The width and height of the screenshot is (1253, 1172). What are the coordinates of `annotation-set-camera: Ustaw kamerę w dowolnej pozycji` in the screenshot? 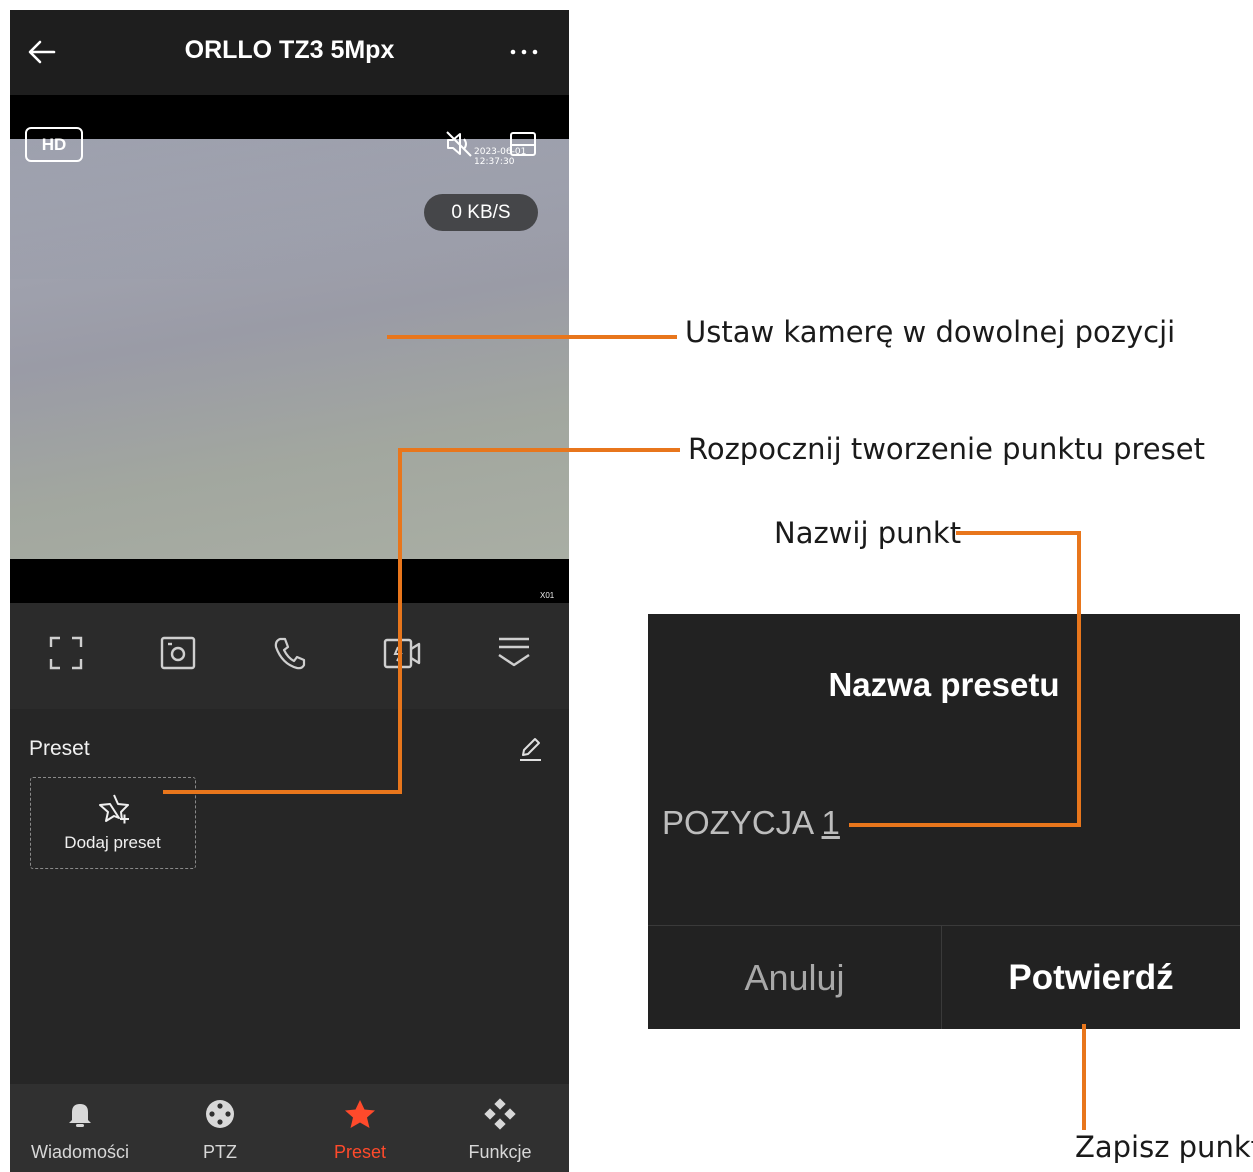 It's located at (930, 332).